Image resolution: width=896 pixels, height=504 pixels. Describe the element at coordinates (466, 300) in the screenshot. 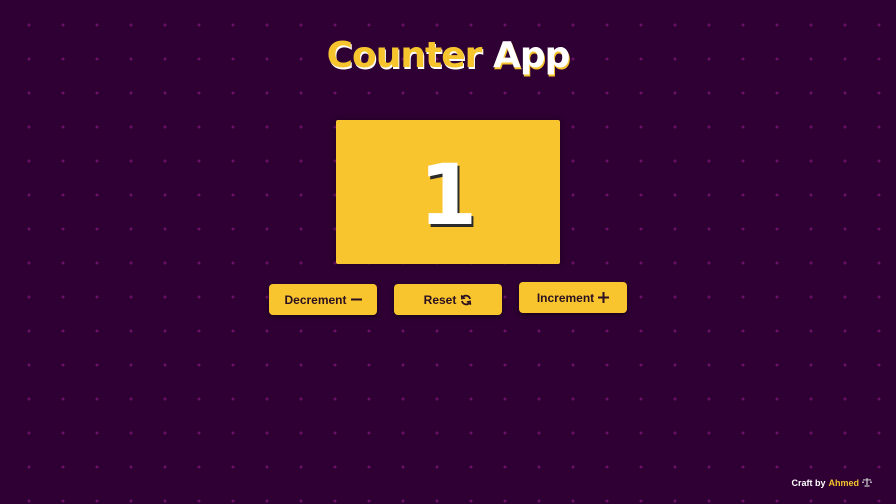

I see `refresh-icon` at that location.